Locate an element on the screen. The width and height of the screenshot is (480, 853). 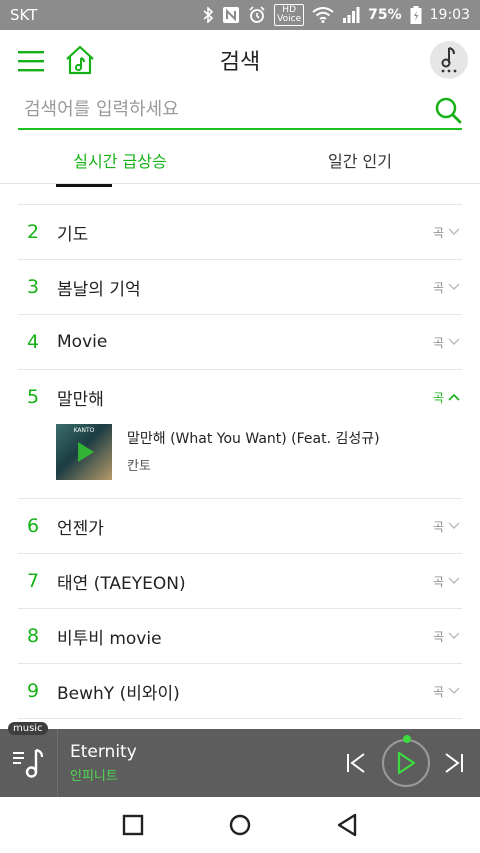
music-tag: music is located at coordinates (28, 728).